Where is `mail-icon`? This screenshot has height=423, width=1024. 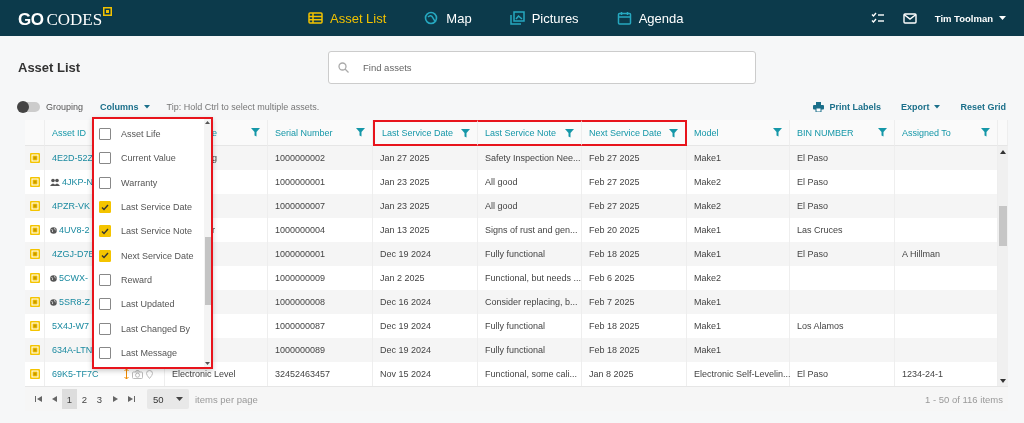 mail-icon is located at coordinates (909, 18).